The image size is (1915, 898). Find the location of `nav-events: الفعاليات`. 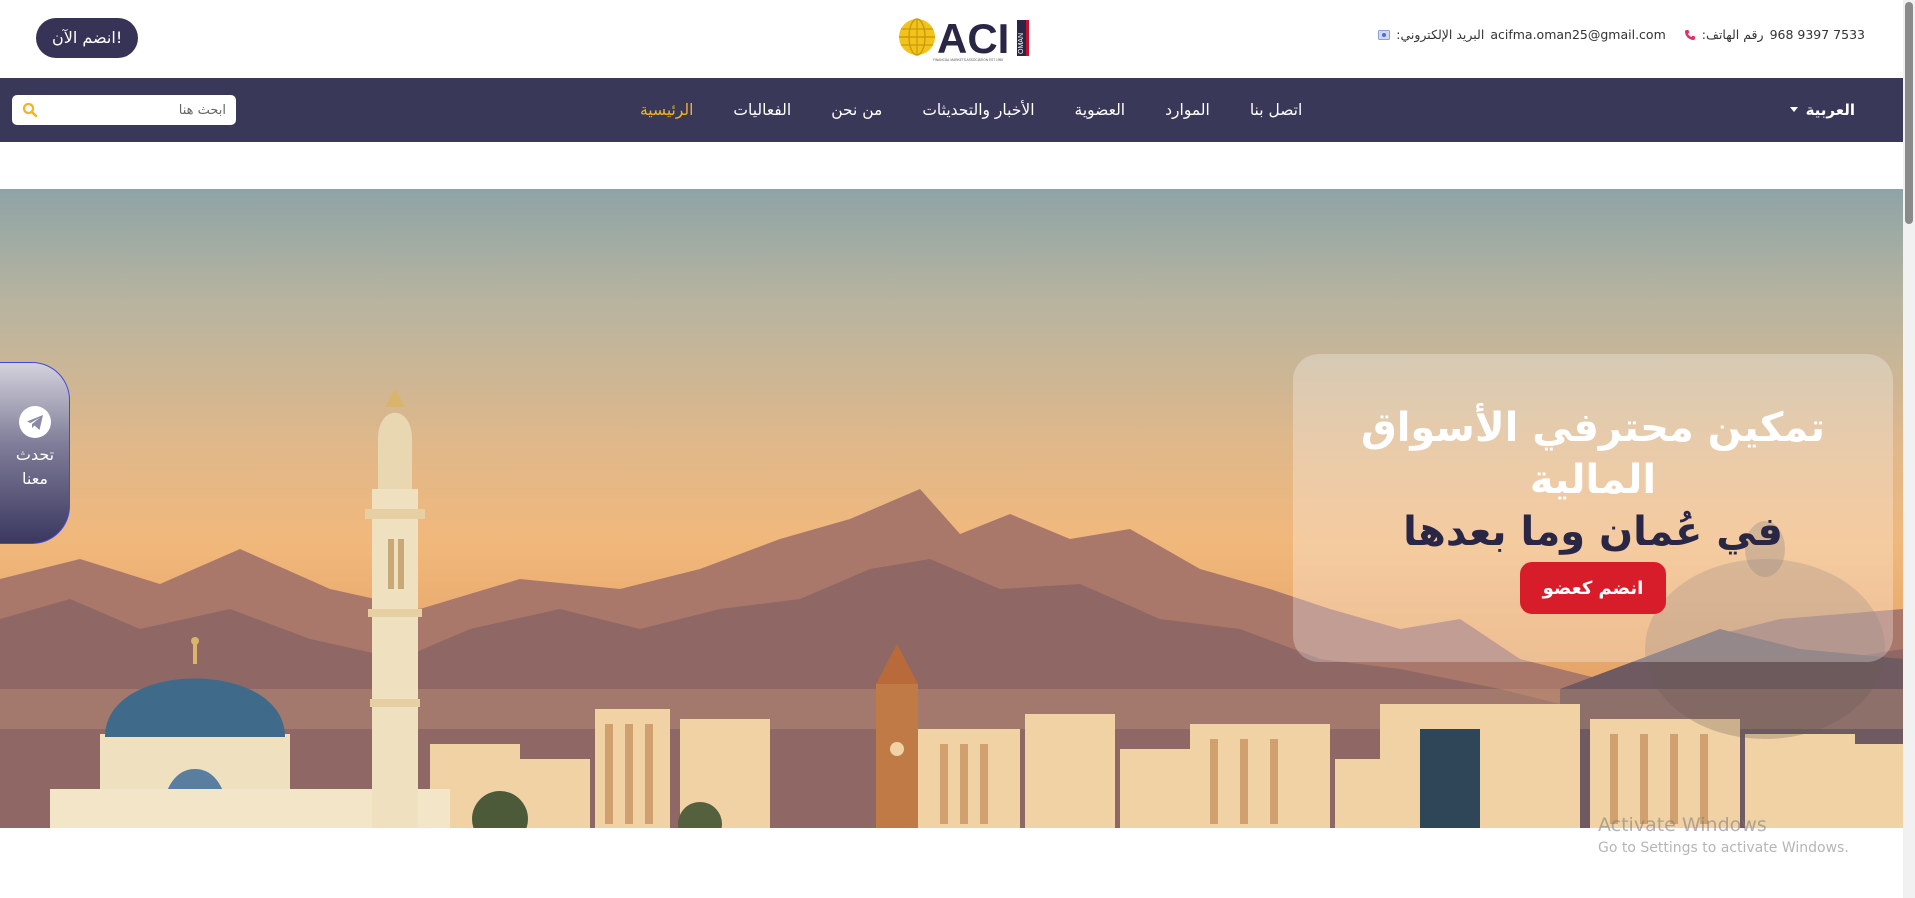

nav-events: الفعاليات is located at coordinates (762, 110).